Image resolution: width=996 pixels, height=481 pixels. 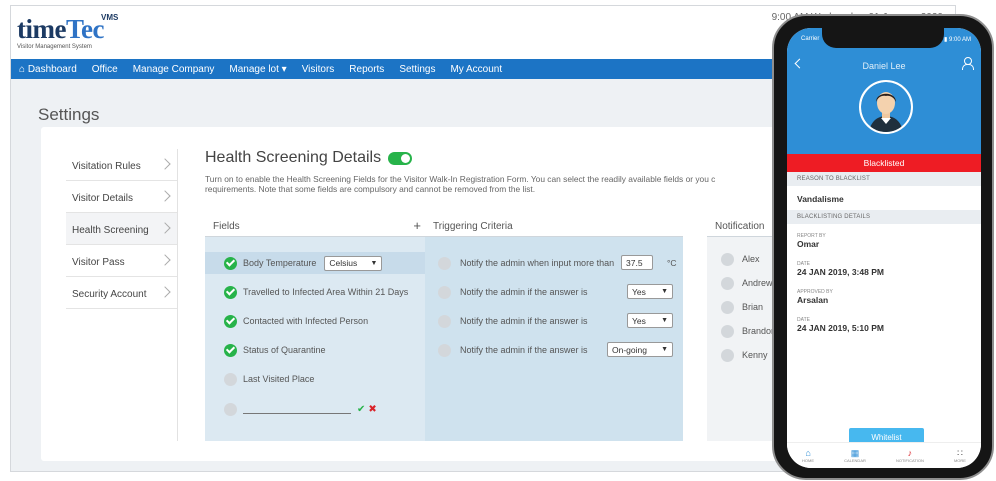 I want to click on criteria-label: Notify the admin if the answer is, so click(x=524, y=292).